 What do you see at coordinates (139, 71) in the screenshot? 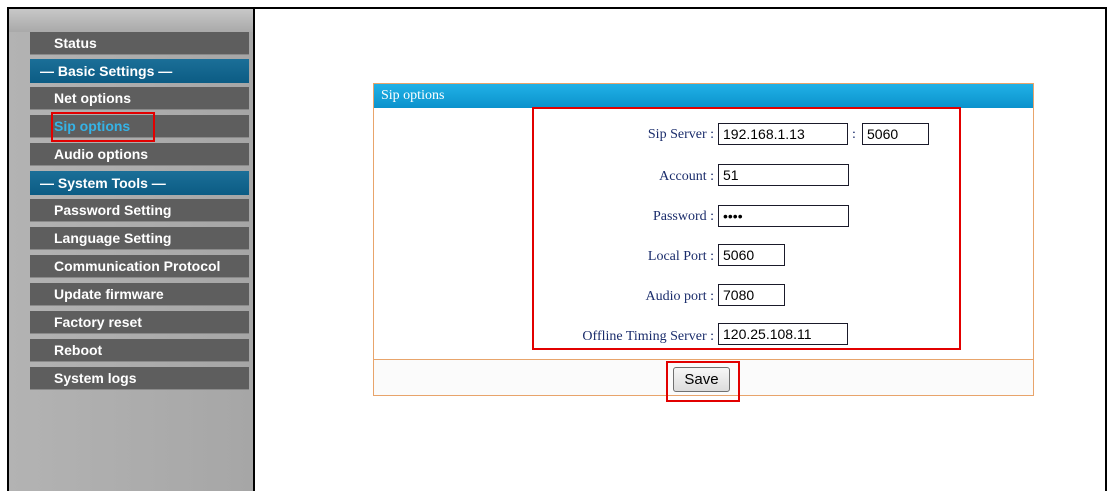
I see `section-header-basic-settings: — Basic Settings —` at bounding box center [139, 71].